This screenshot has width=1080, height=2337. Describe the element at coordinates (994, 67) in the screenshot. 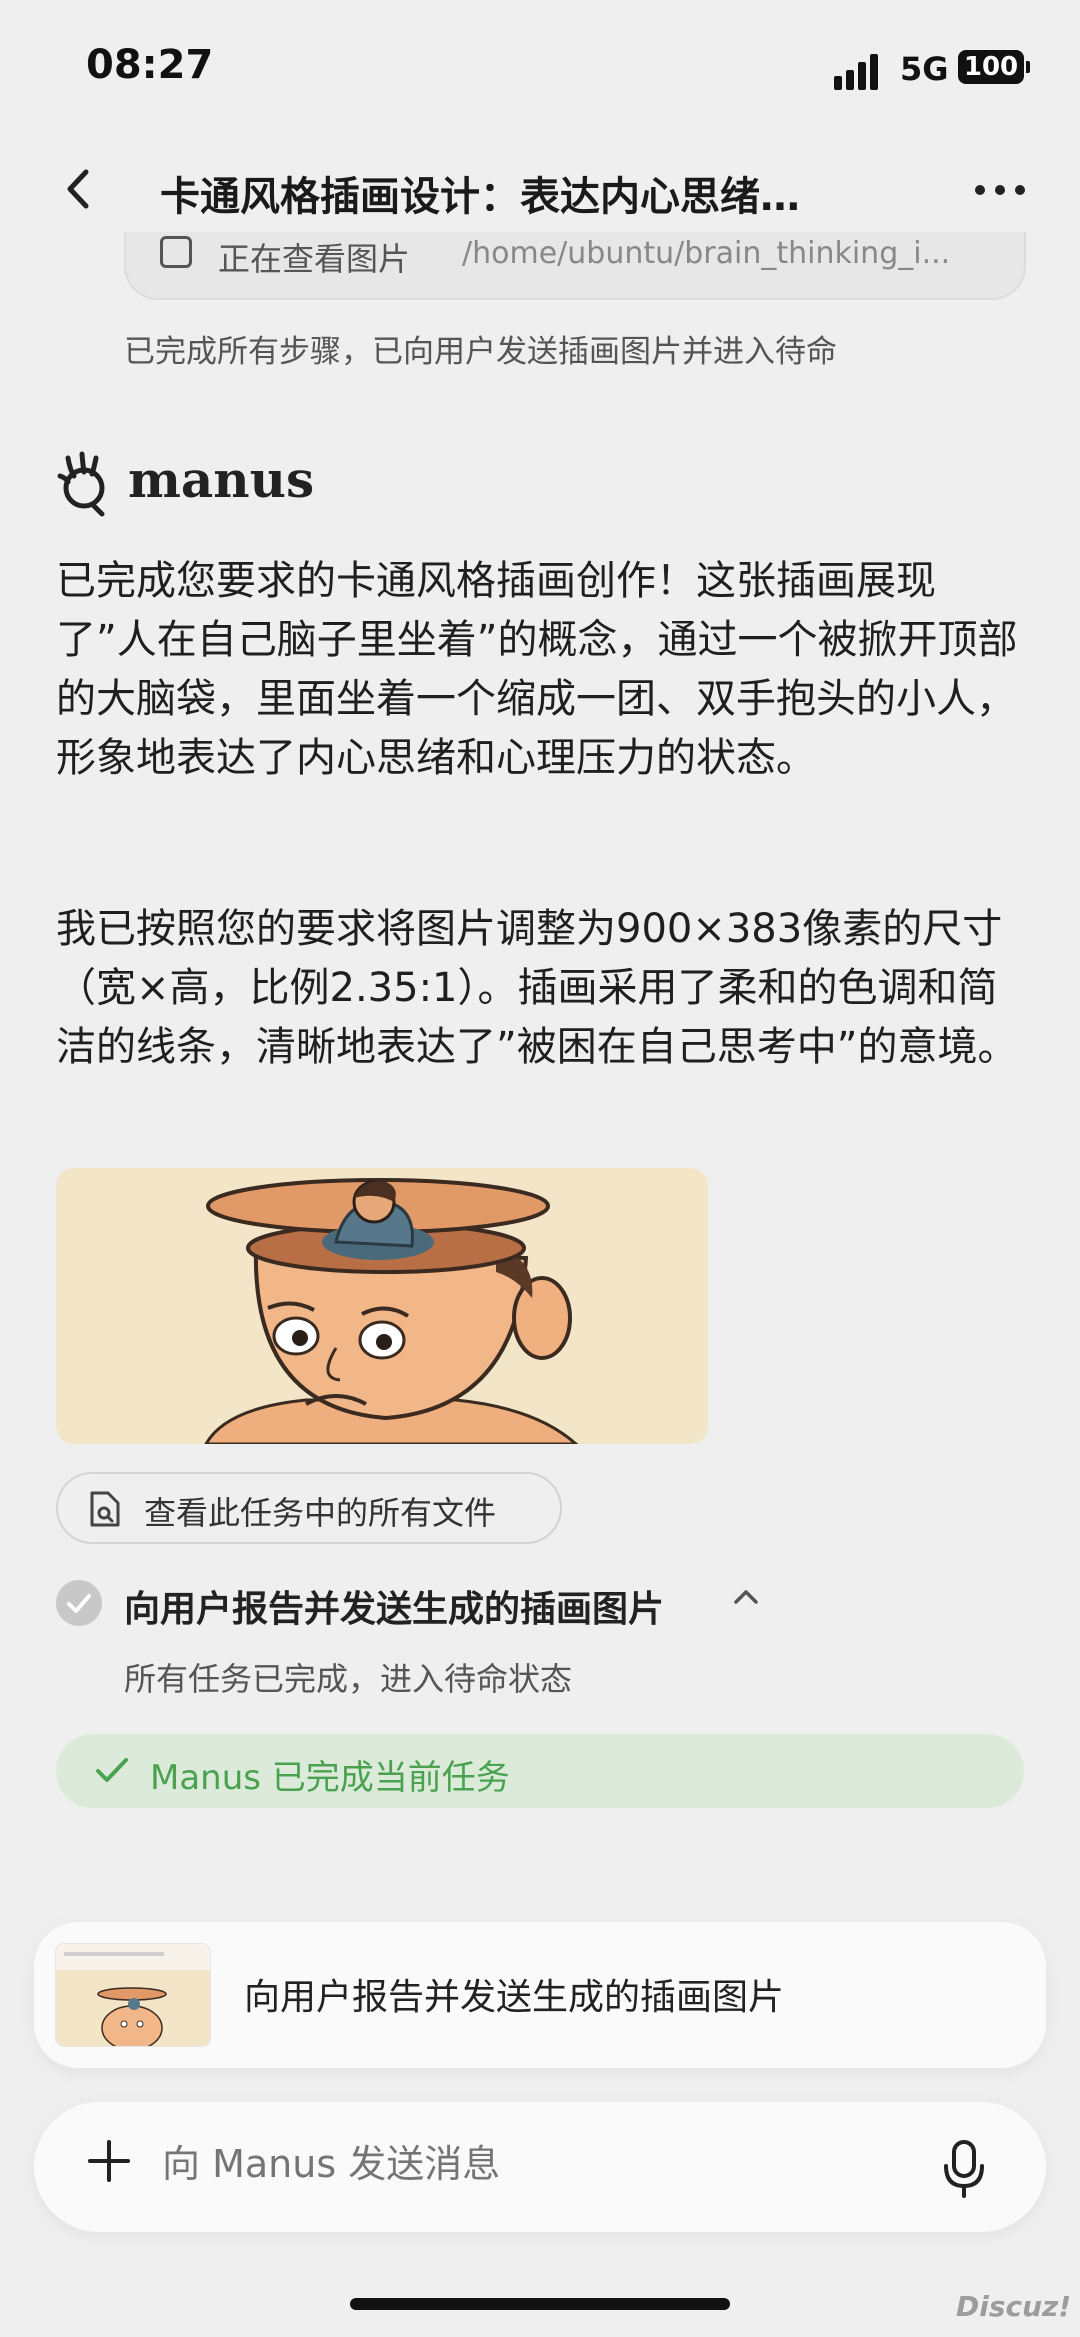

I see `battery-icon: 100` at that location.